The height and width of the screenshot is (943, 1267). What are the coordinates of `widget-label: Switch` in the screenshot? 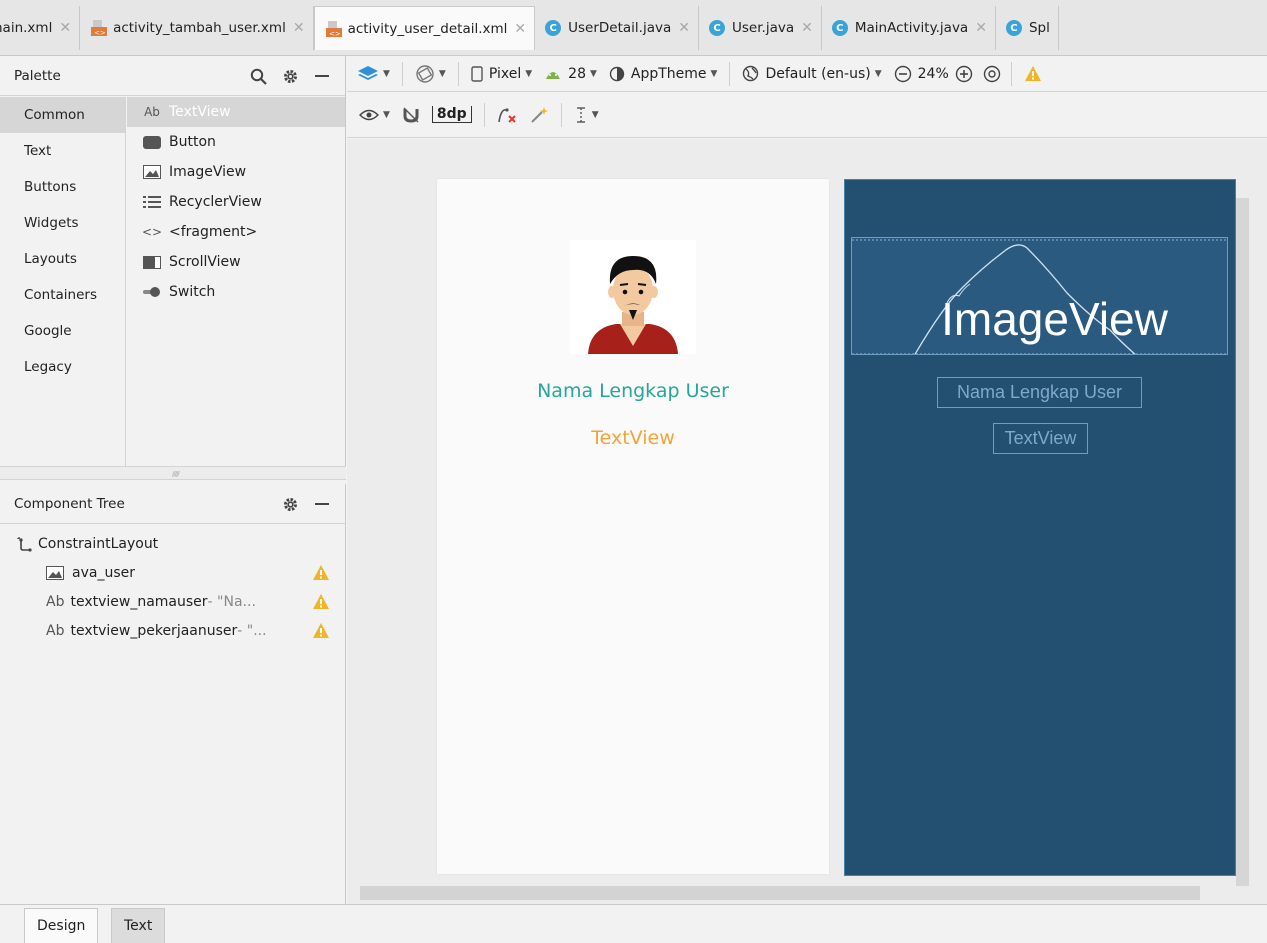 It's located at (192, 292).